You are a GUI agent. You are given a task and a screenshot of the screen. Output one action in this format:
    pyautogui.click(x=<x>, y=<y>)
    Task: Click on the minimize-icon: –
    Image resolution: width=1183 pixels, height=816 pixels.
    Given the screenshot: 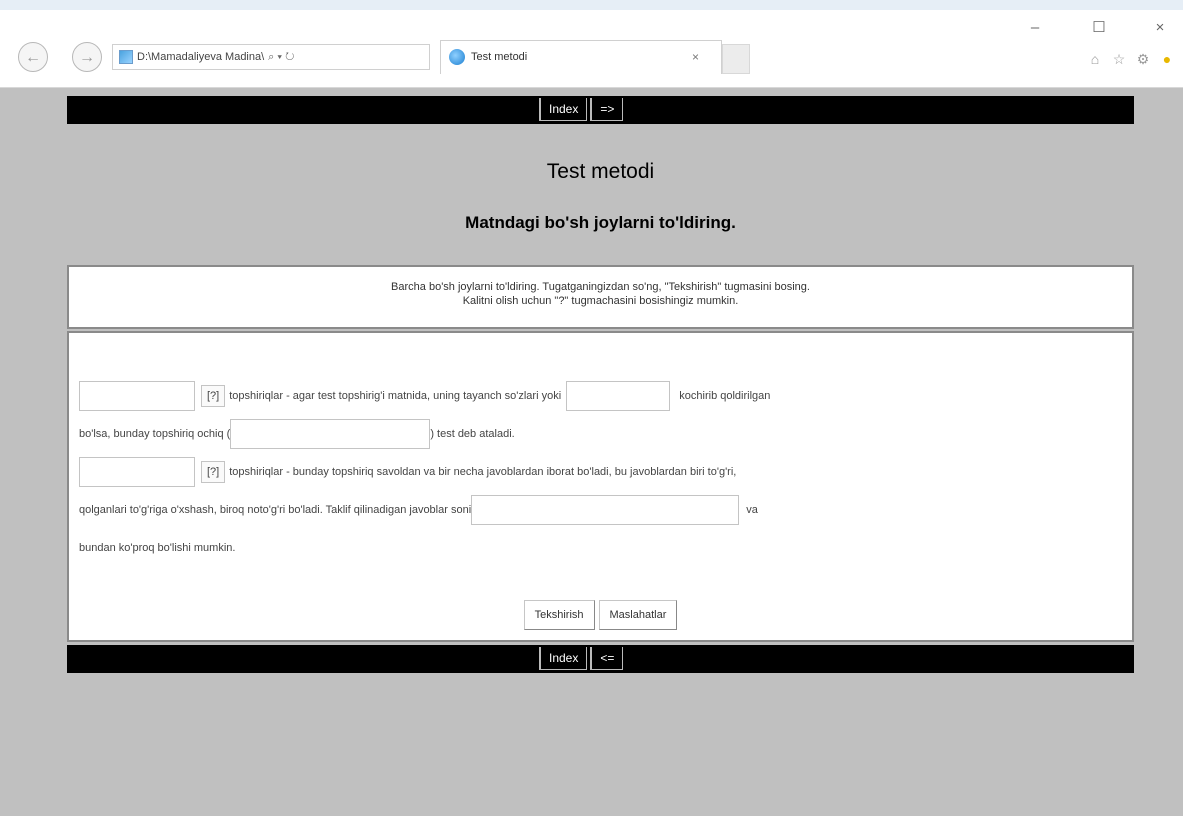 What is the action you would take?
    pyautogui.click(x=1035, y=28)
    